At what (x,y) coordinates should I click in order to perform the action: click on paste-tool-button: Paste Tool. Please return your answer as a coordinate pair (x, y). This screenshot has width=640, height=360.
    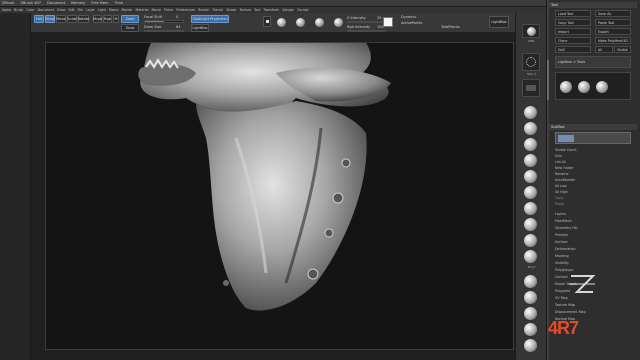
    Looking at the image, I should click on (613, 22).